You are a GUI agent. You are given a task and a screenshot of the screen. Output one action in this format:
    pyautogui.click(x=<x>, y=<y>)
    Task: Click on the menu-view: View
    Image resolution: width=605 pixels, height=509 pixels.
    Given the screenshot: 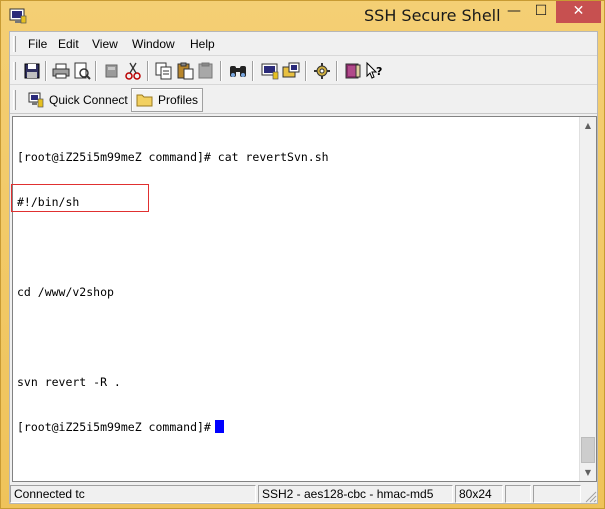 What is the action you would take?
    pyautogui.click(x=105, y=44)
    